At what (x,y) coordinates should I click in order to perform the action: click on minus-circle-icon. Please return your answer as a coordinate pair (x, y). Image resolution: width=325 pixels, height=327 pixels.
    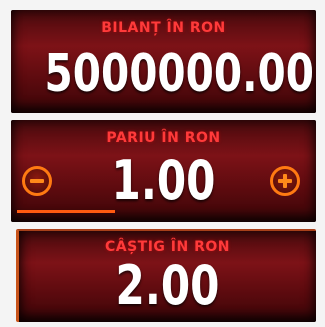
    Looking at the image, I should click on (37, 181).